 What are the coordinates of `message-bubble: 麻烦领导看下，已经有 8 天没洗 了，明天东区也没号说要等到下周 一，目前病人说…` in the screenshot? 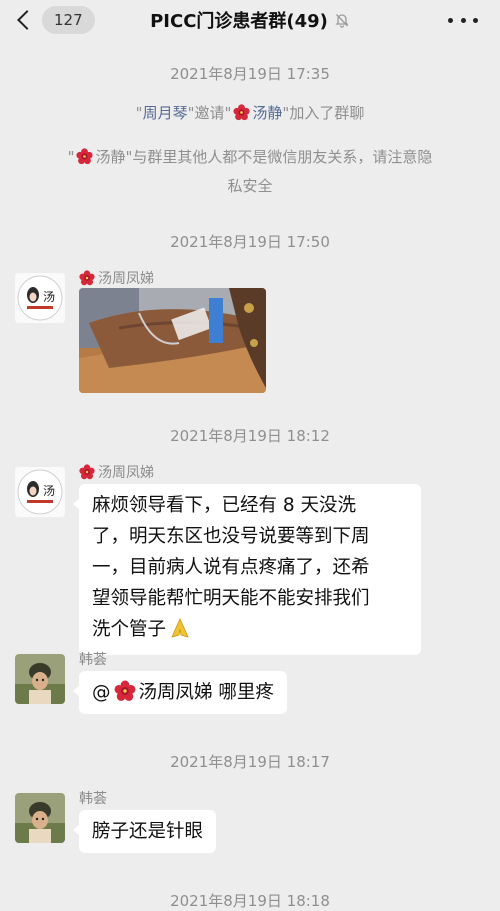 It's located at (247, 569).